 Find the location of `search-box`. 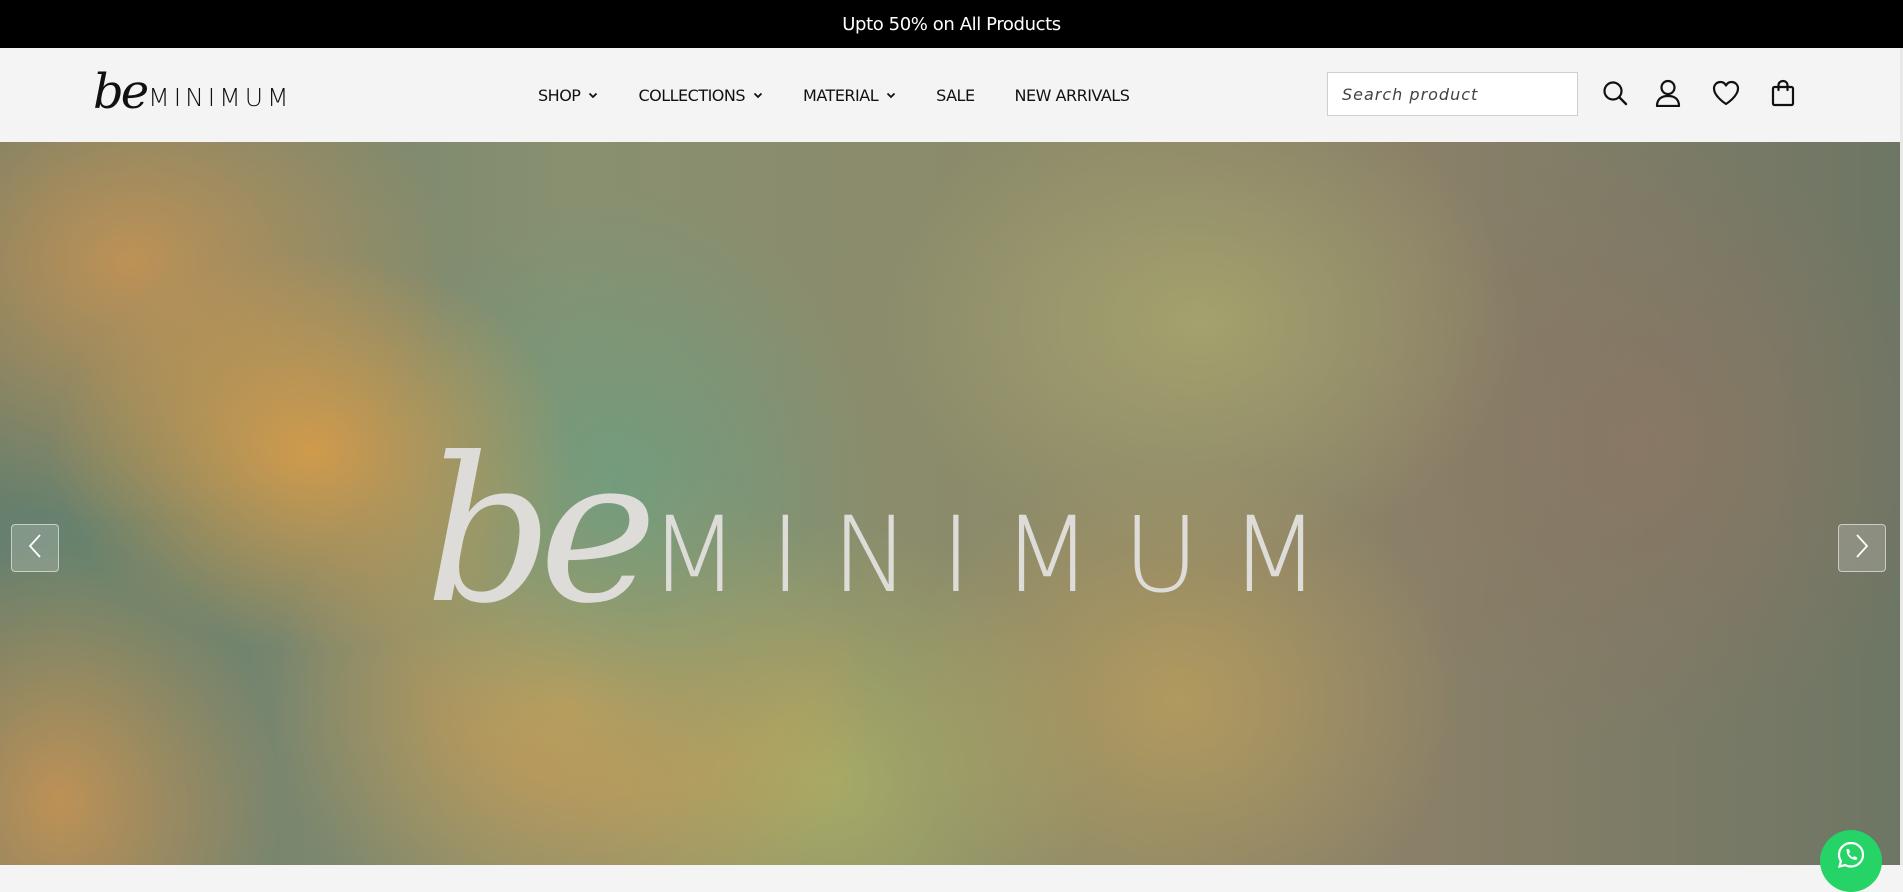

search-box is located at coordinates (1452, 94).